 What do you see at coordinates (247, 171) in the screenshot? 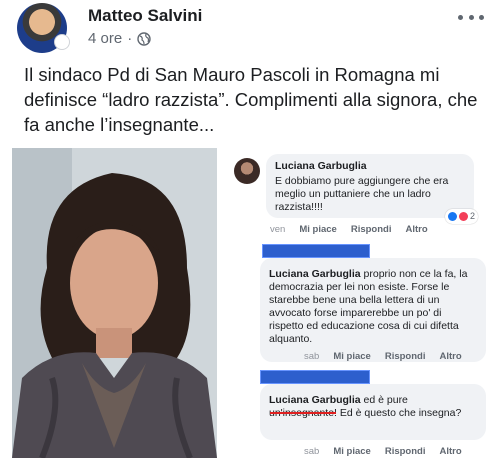
I see `commenter-avatar` at bounding box center [247, 171].